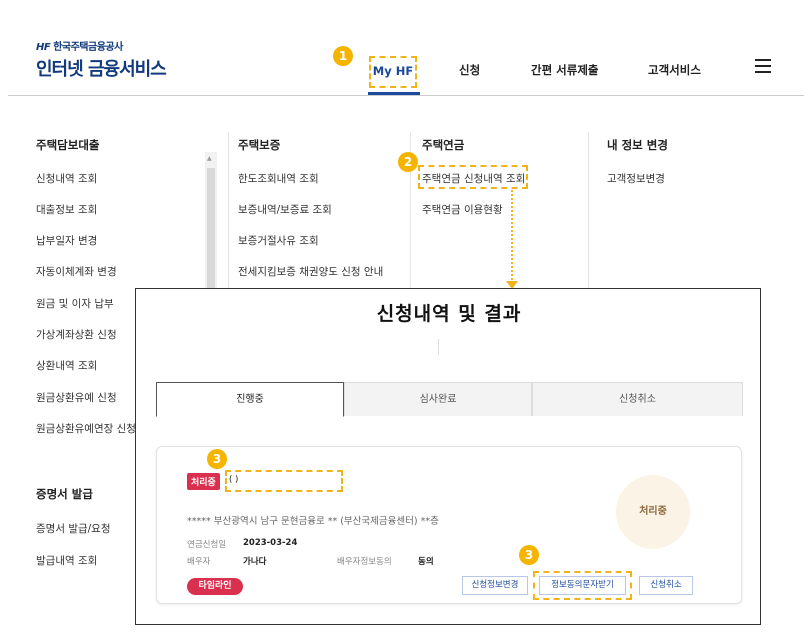 This screenshot has width=812, height=633. I want to click on tab-completed: 심사완료, so click(438, 399).